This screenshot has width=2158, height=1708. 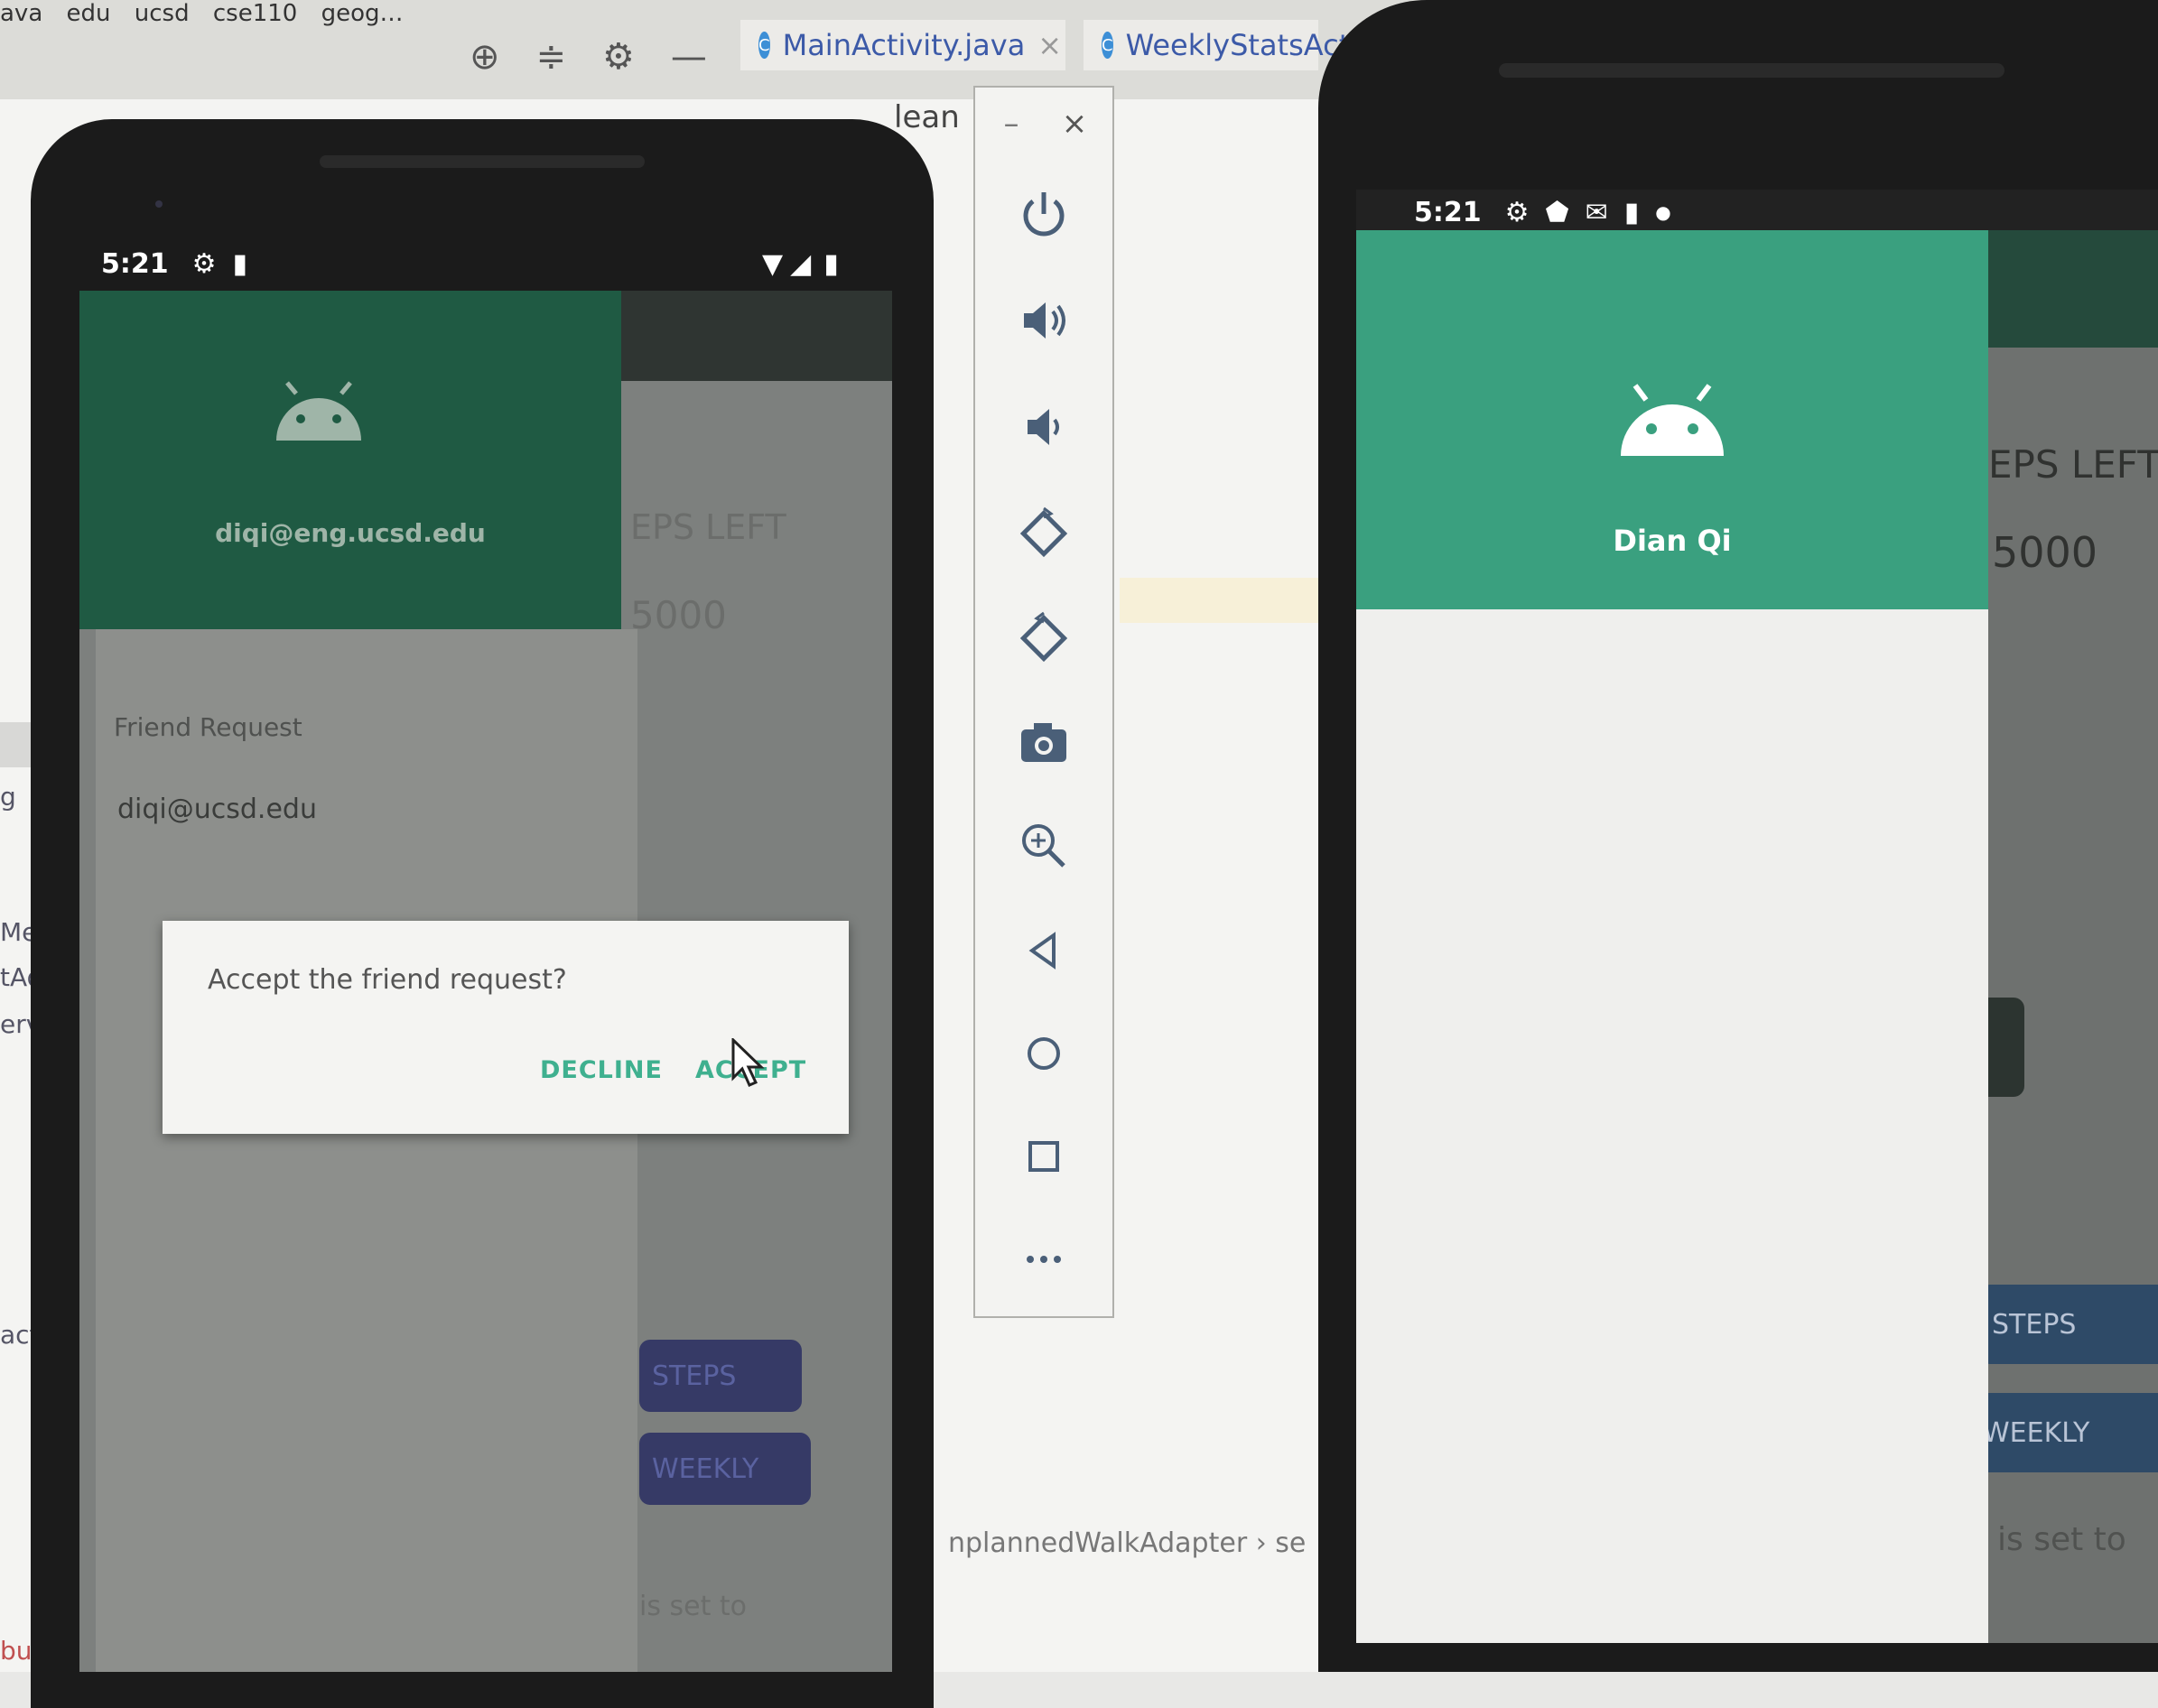 I want to click on status-bar: 5:21 ⚙ ▮ ▼ ◢ ▮, so click(x=497, y=266).